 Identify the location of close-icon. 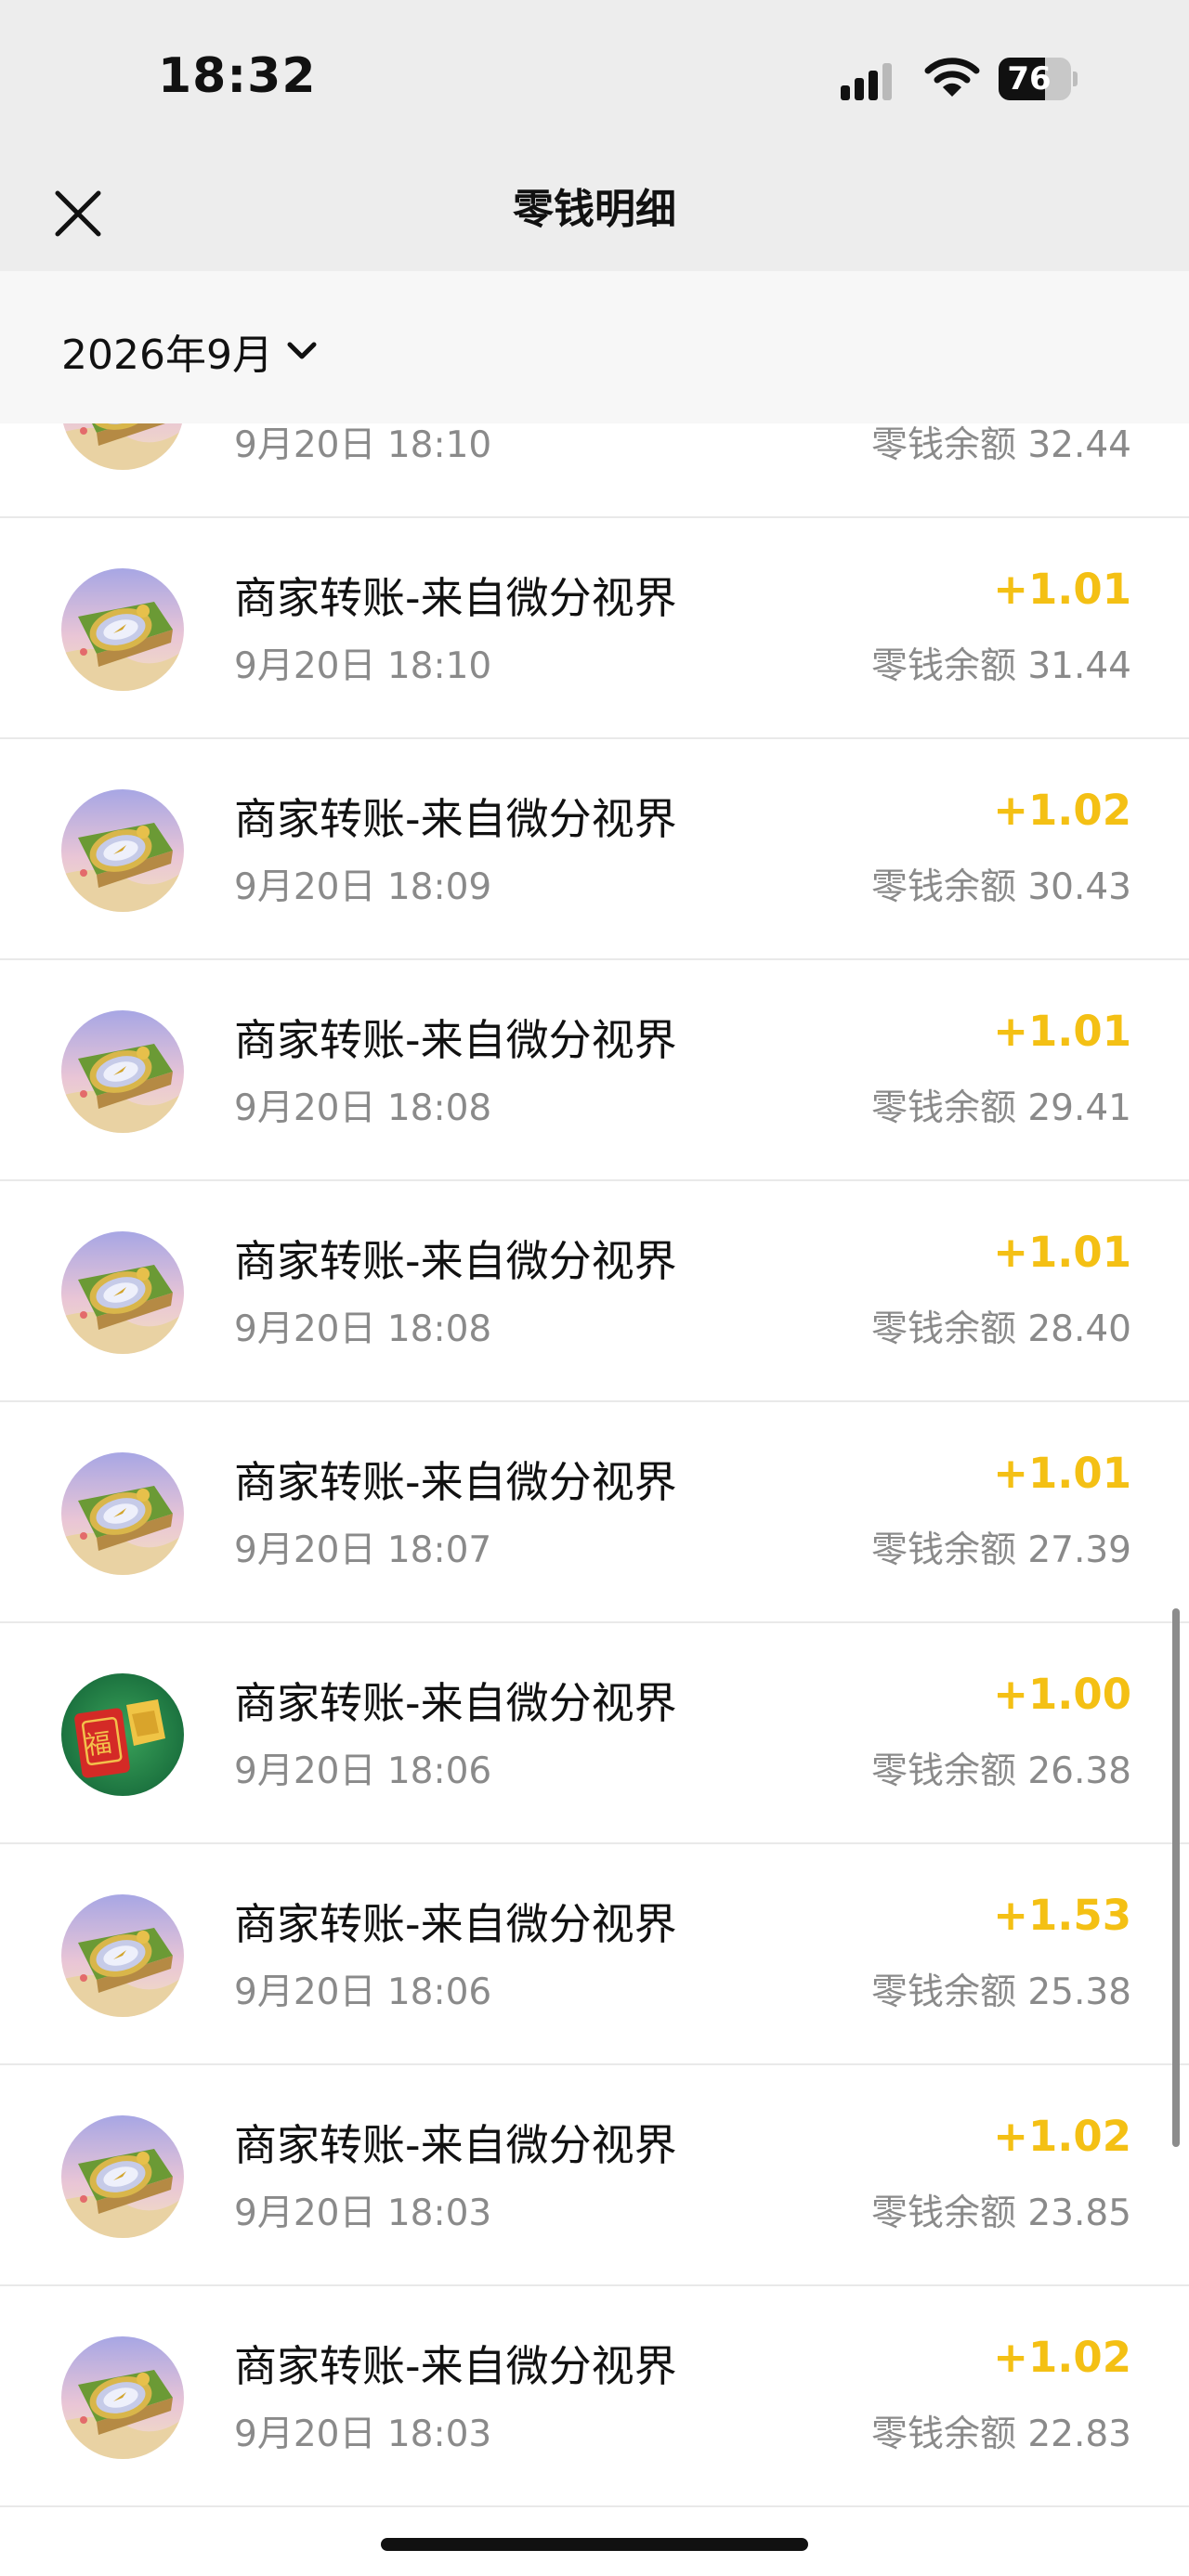
(78, 213).